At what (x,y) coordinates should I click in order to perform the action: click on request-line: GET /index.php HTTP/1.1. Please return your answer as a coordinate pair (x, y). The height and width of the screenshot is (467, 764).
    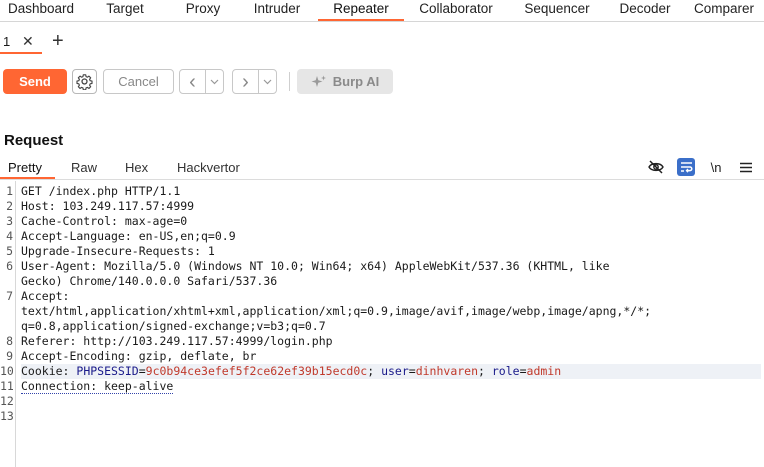
    Looking at the image, I should click on (101, 191).